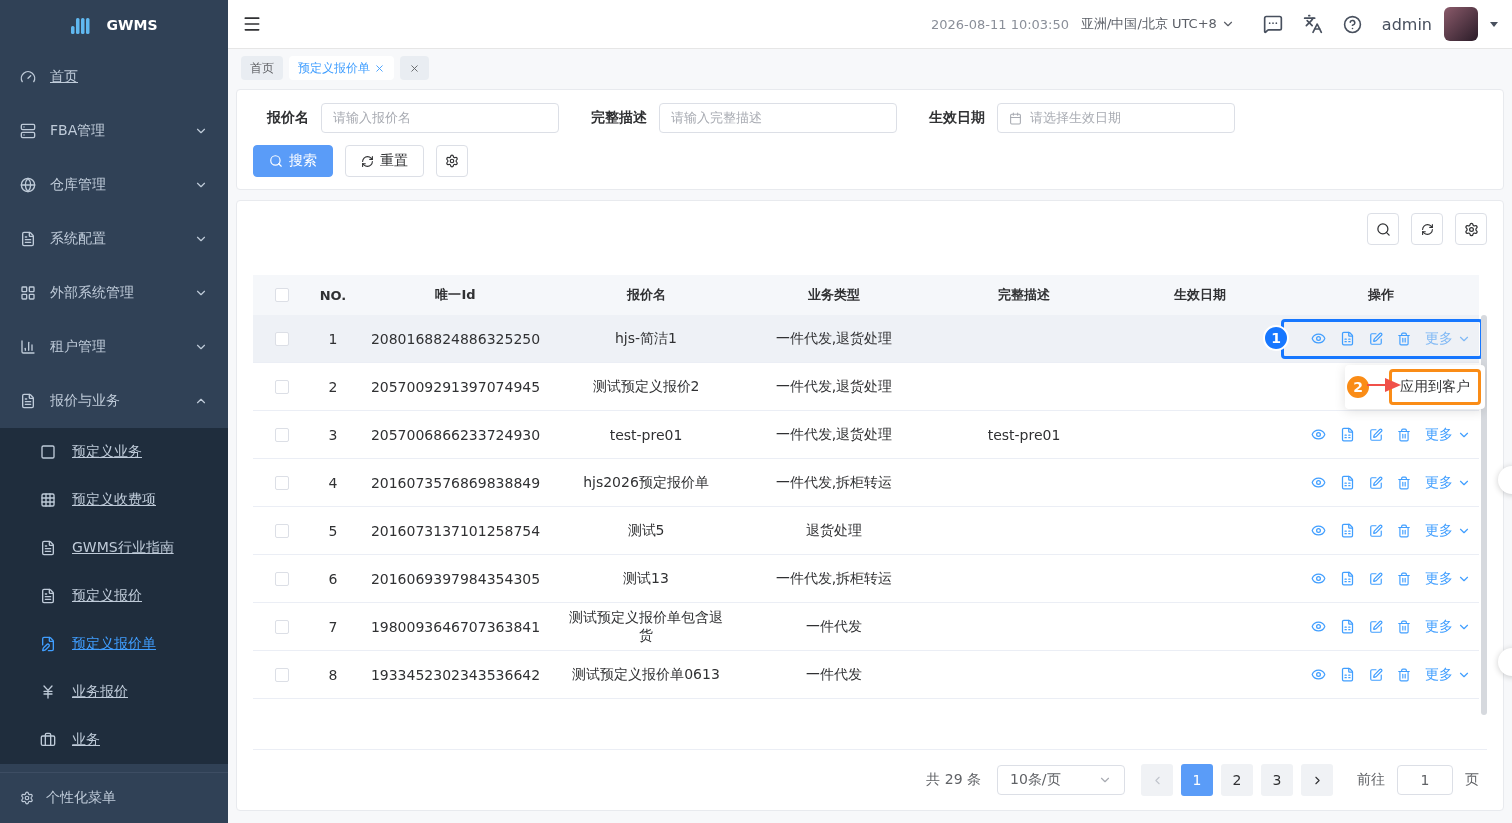  Describe the element at coordinates (455, 386) in the screenshot. I see `table-cell-text: 2057009291397074945` at that location.